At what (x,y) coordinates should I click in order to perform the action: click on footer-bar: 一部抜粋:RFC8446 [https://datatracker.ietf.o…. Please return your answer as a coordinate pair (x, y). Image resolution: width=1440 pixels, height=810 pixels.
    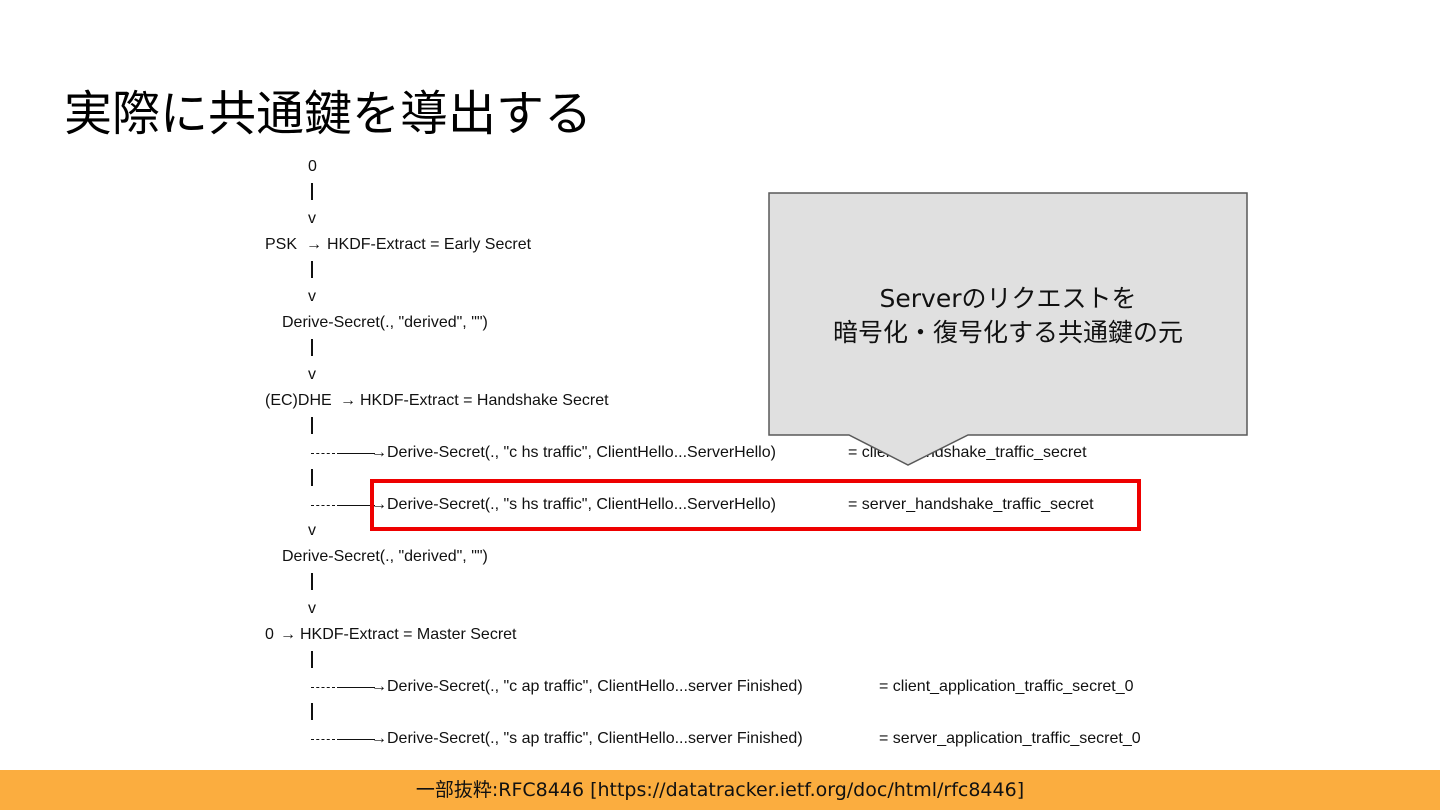
    Looking at the image, I should click on (720, 790).